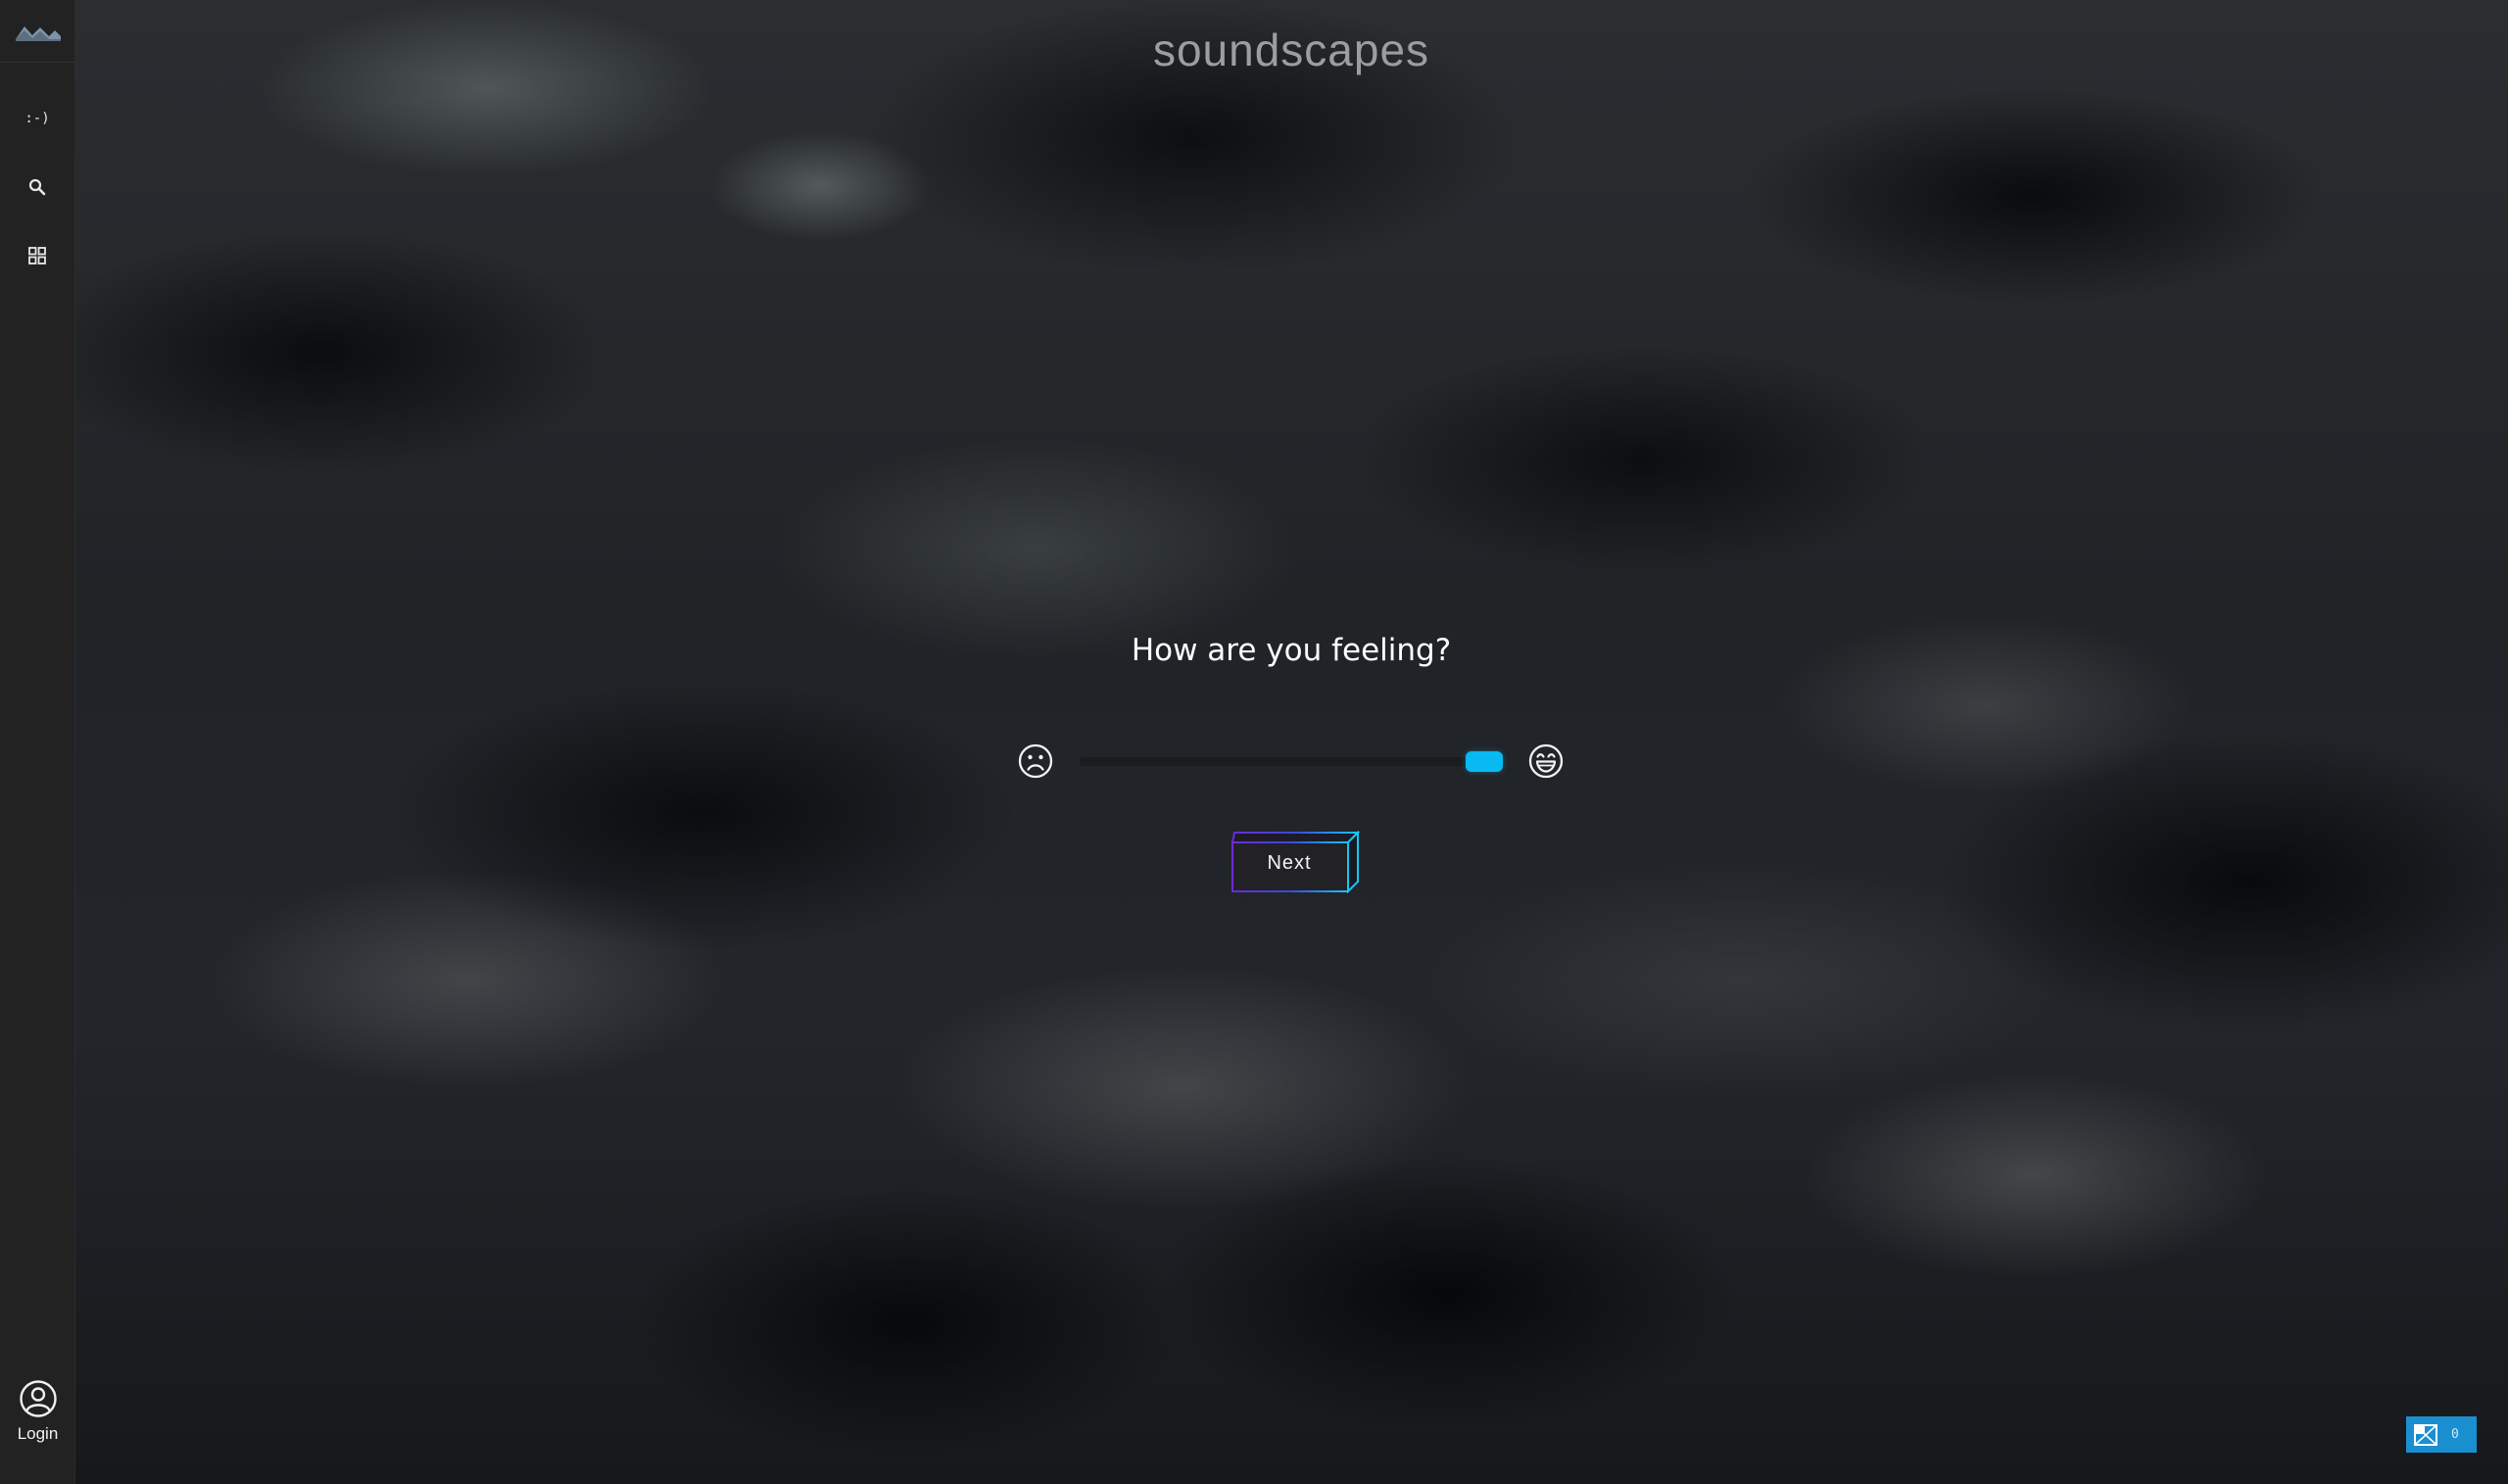 The width and height of the screenshot is (2508, 1484). What do you see at coordinates (1546, 761) in the screenshot?
I see `happy-face-icon` at bounding box center [1546, 761].